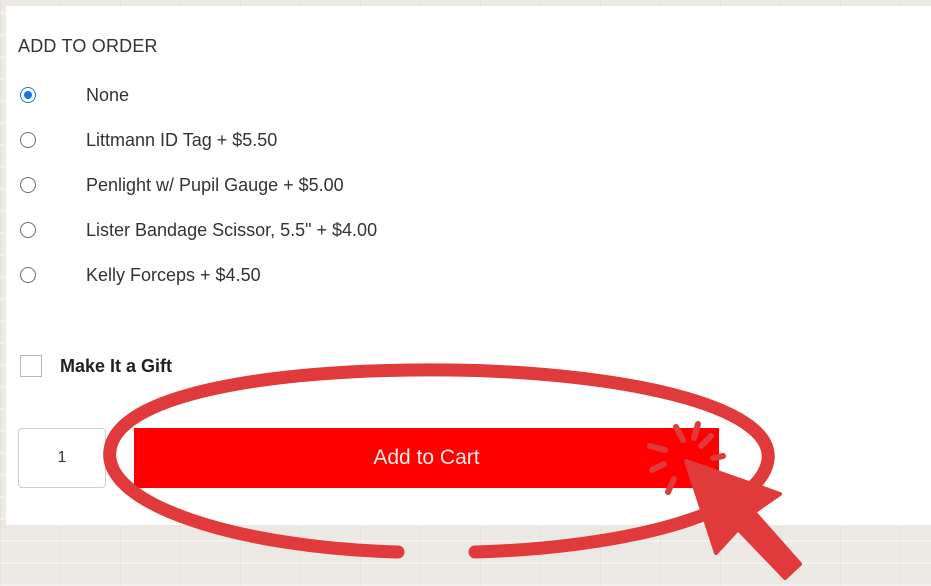 The image size is (931, 586). Describe the element at coordinates (182, 139) in the screenshot. I see `option-label: Littmann ID Tag + $5.50` at that location.